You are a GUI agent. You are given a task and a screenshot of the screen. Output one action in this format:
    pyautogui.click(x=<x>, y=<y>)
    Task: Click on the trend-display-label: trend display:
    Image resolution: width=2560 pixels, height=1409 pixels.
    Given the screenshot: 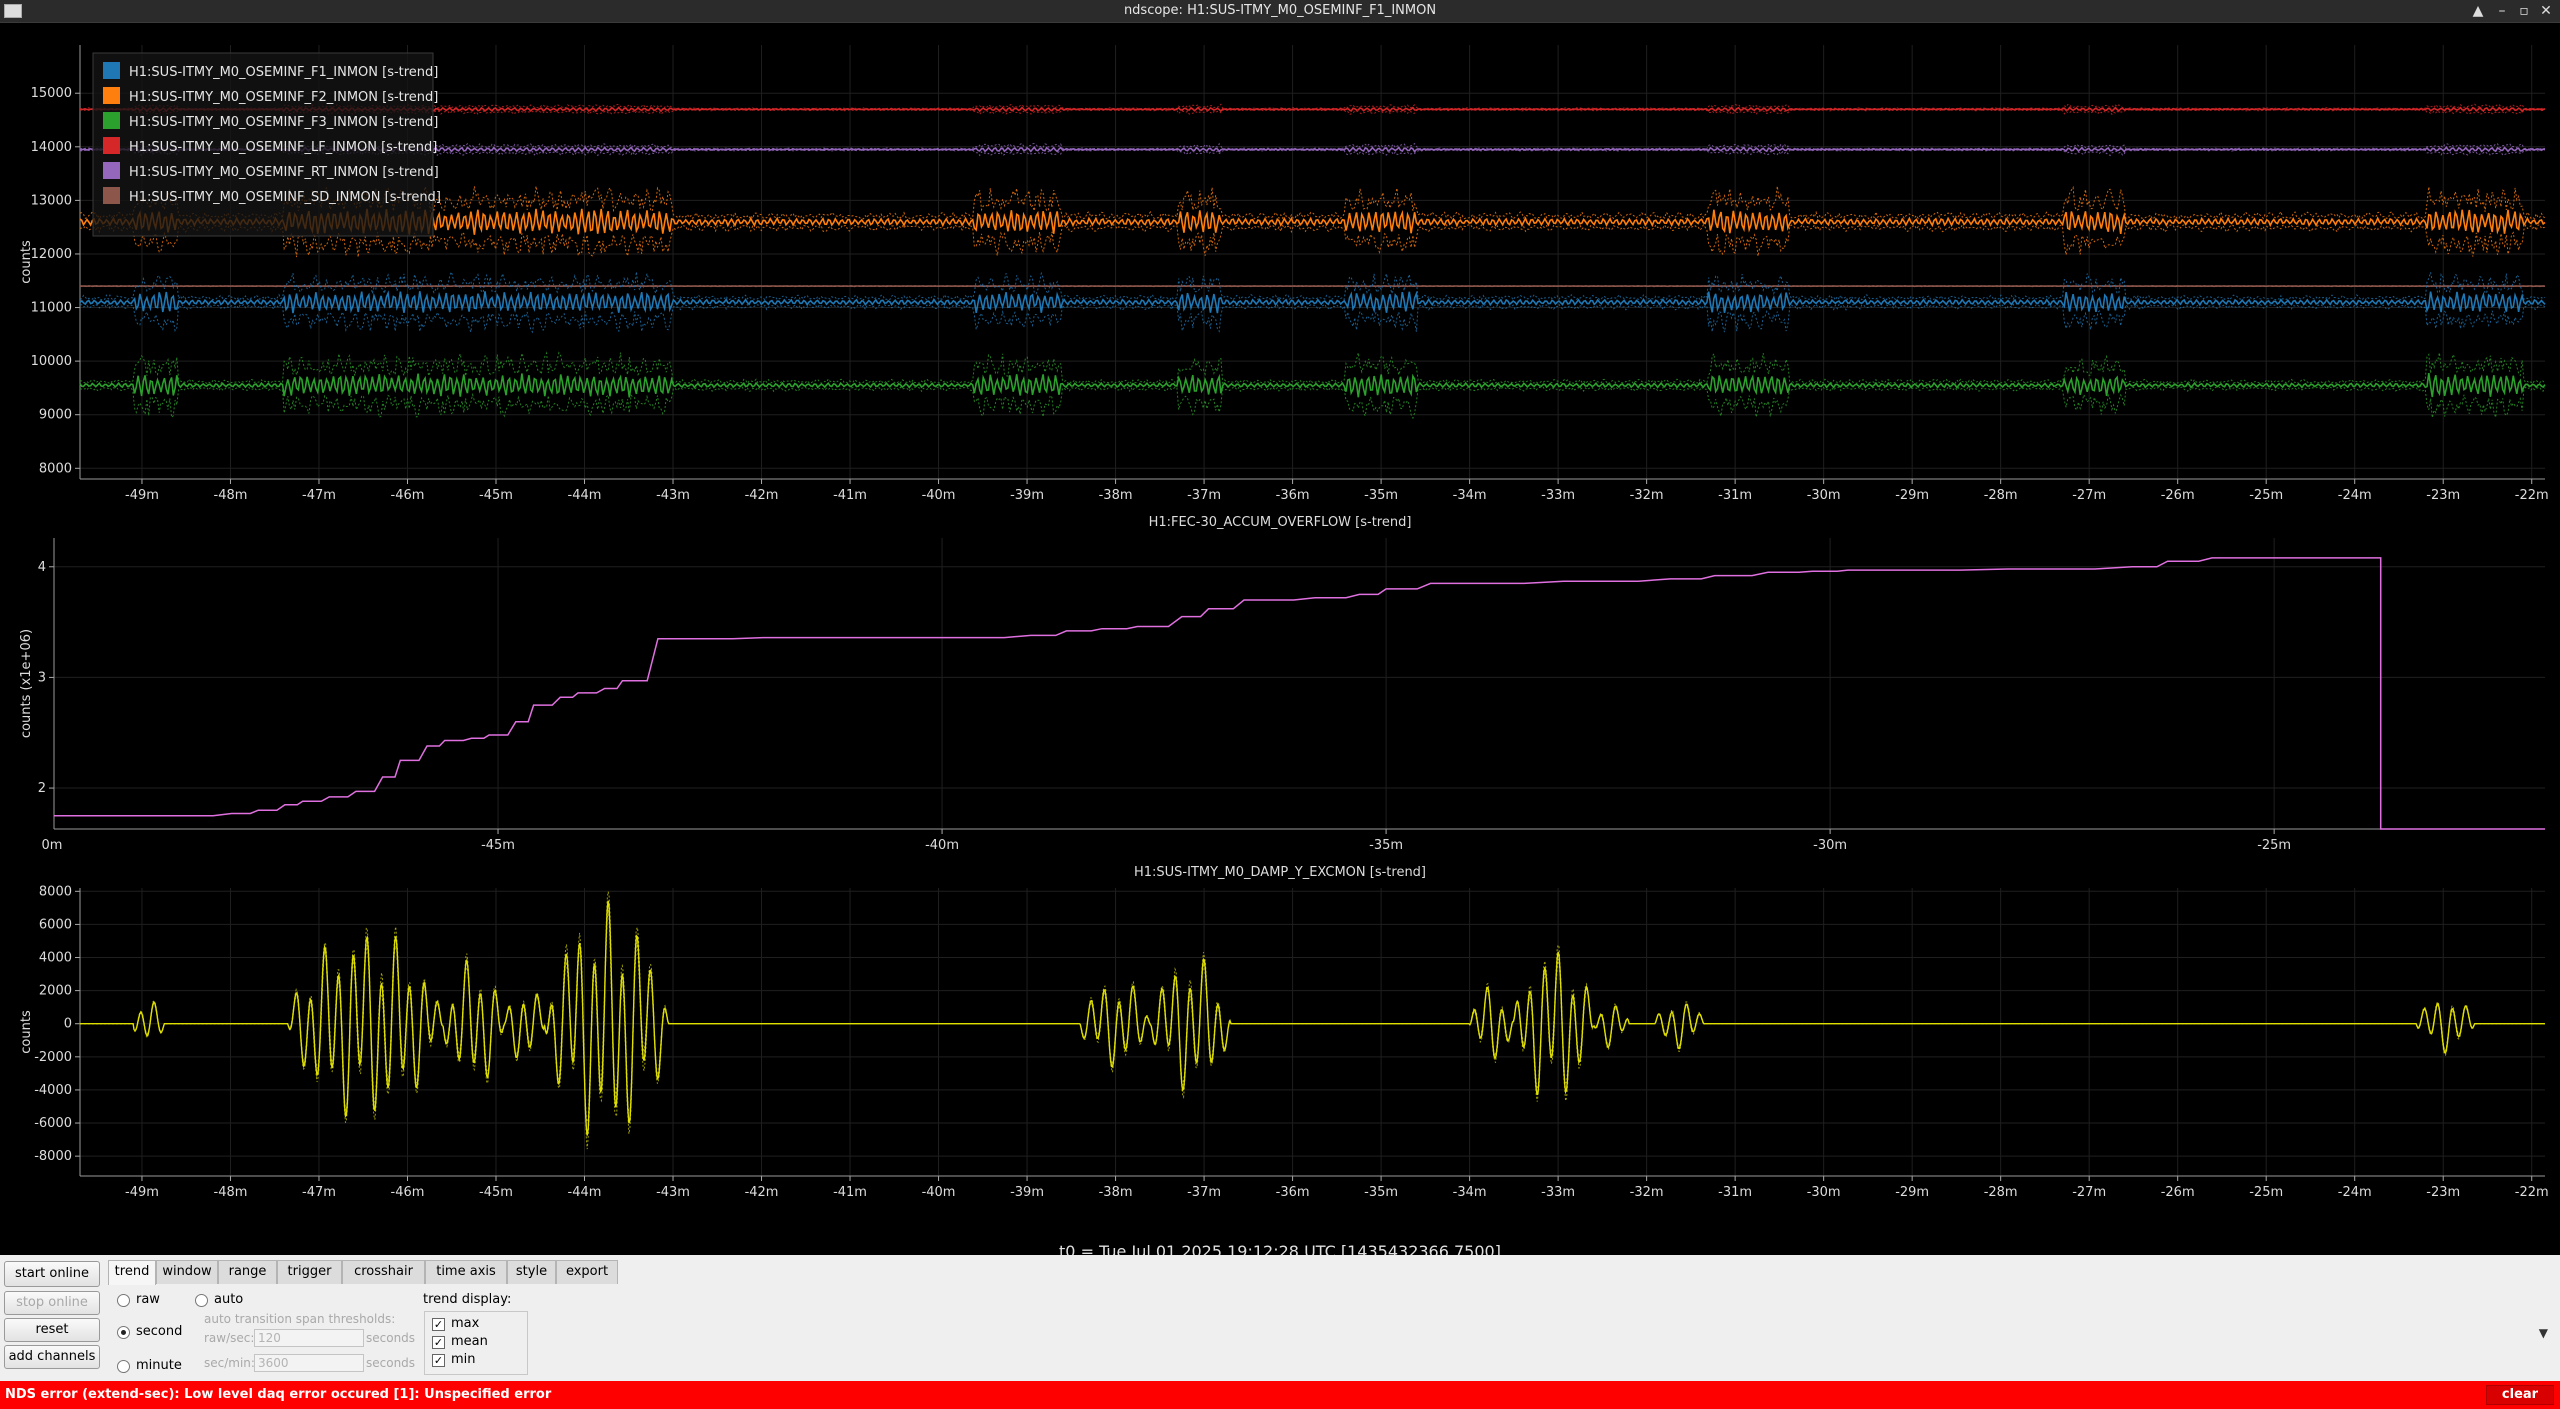 What is the action you would take?
    pyautogui.click(x=467, y=1299)
    